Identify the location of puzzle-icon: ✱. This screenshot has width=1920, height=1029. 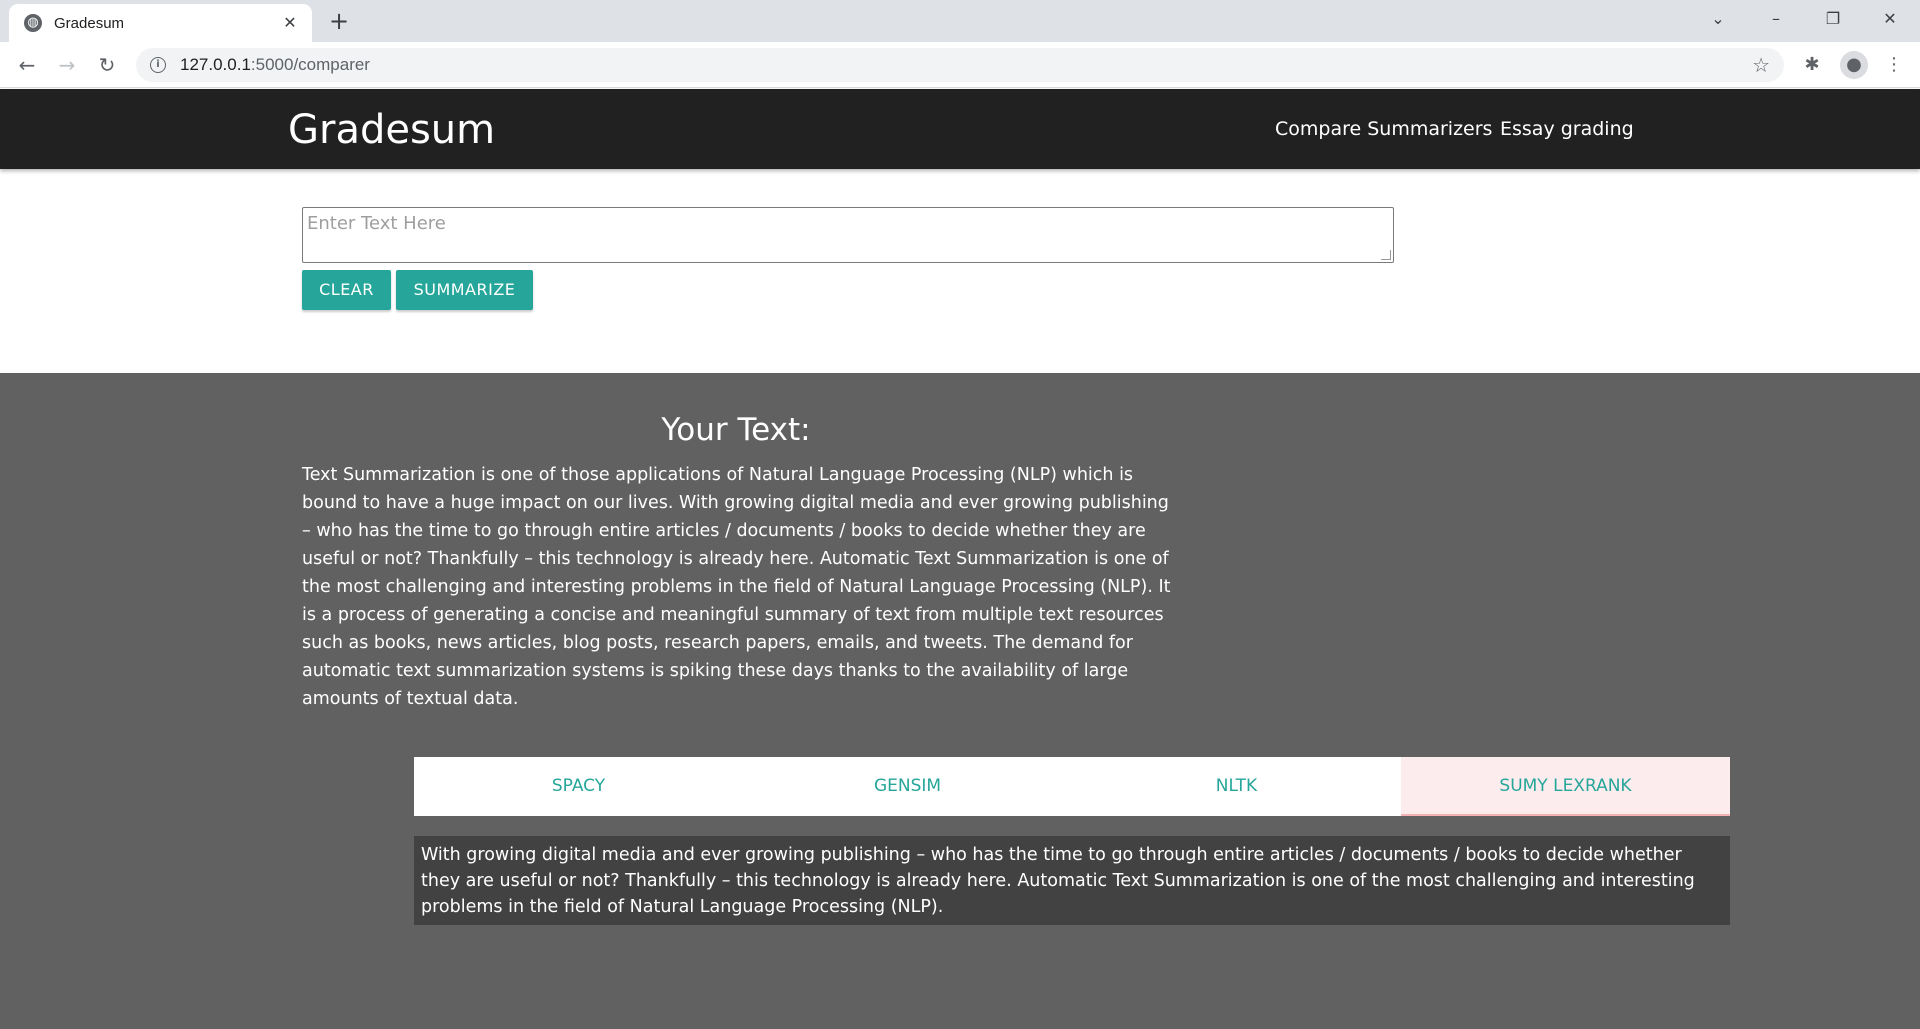
(1812, 65).